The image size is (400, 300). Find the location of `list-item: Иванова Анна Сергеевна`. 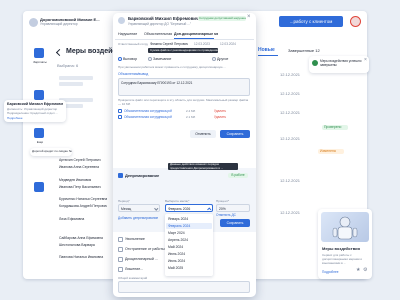

list-item: Иванова Анна Сергеевна is located at coordinates (83, 167).